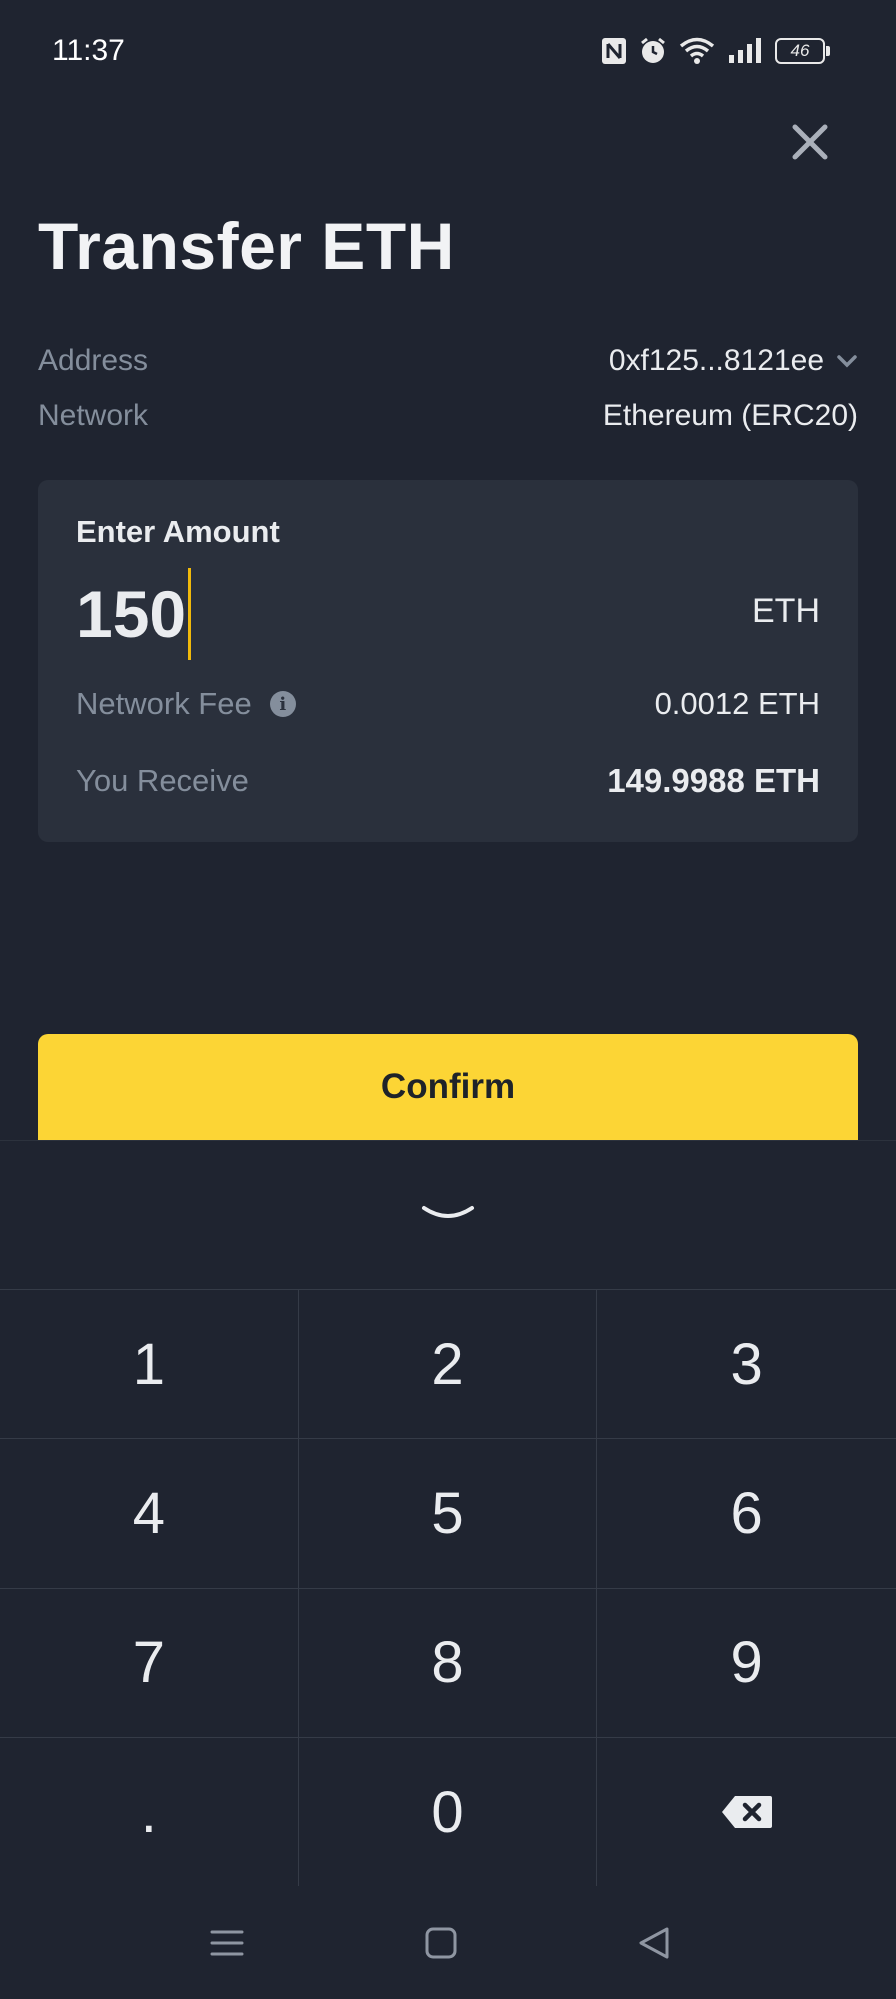 Image resolution: width=896 pixels, height=1999 pixels. Describe the element at coordinates (448, 416) in the screenshot. I see `network-row: Network Ethereum (ERC20)` at that location.